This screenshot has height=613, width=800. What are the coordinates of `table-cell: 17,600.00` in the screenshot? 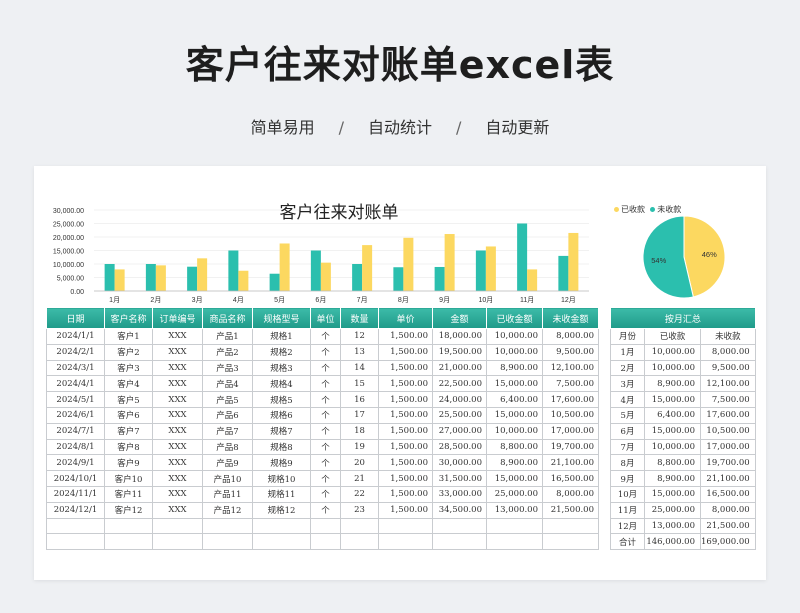 It's located at (570, 399).